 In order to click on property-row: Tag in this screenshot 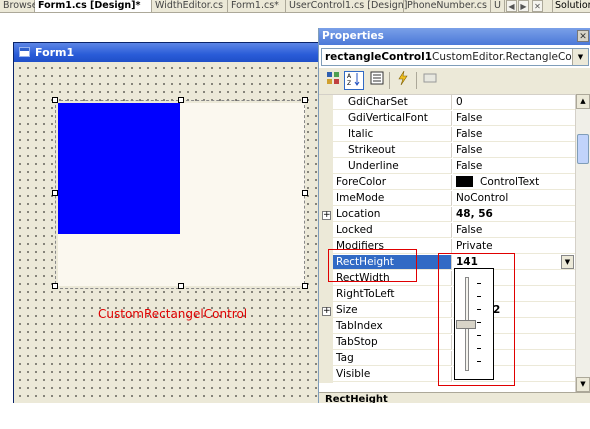, I will do `click(447, 359)`.